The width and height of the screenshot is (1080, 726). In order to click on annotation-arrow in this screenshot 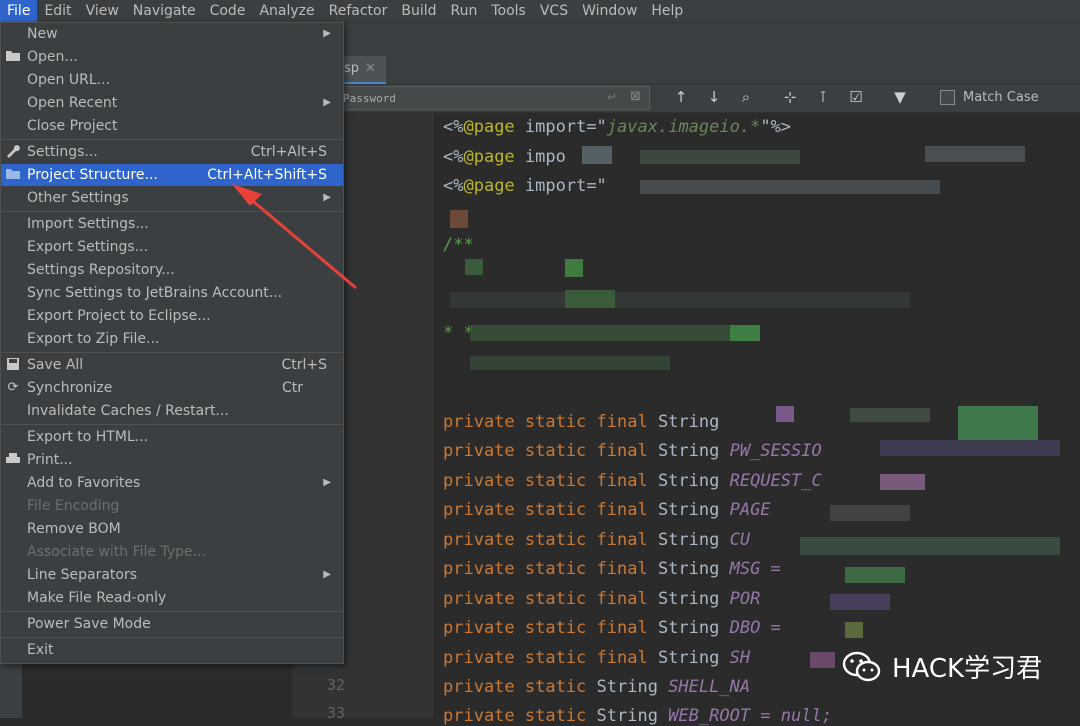, I will do `click(294, 237)`.